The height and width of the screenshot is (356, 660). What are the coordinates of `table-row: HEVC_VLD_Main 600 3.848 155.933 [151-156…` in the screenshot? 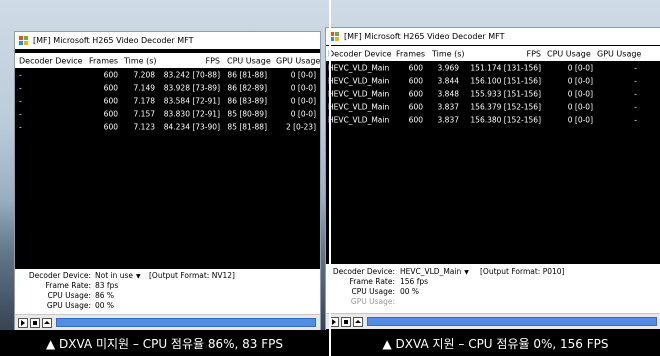 It's located at (493, 94).